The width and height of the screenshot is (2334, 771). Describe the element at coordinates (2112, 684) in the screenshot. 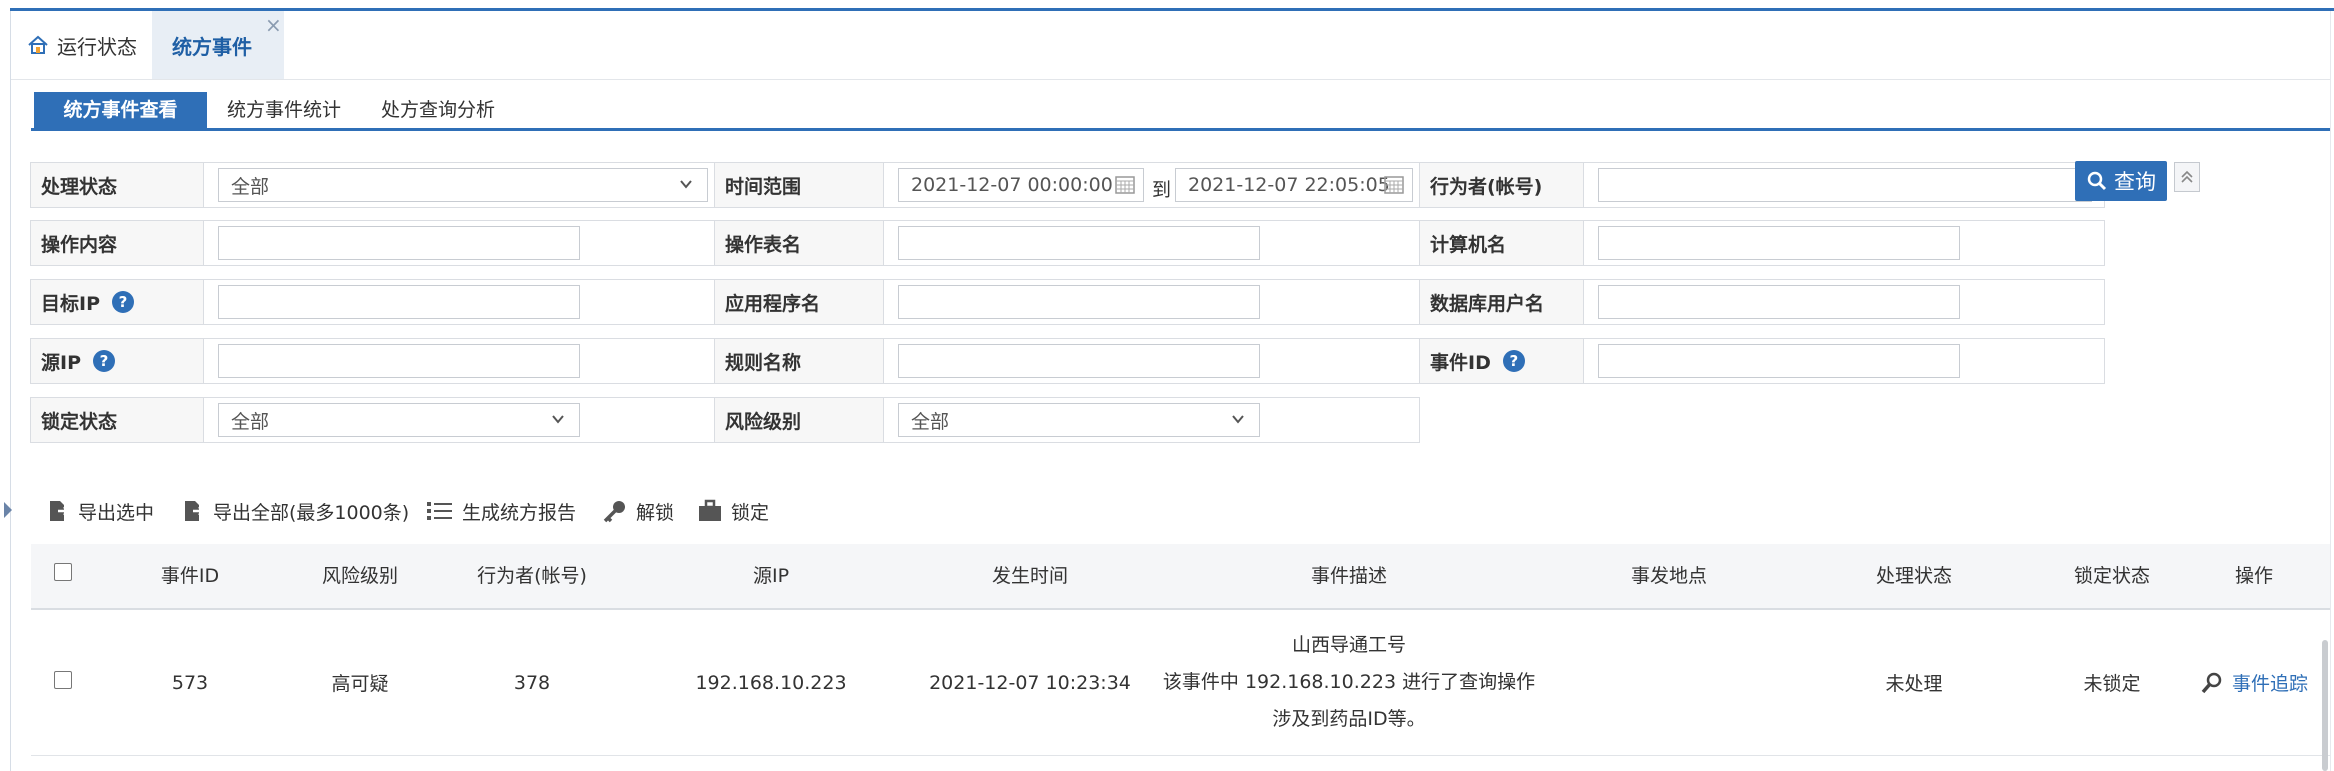

I see `cell-lock-status: 未锁定` at that location.